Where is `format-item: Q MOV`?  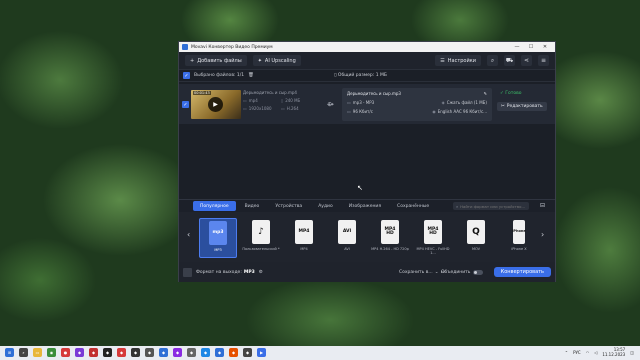
format-item: Q MOV is located at coordinates (476, 238).